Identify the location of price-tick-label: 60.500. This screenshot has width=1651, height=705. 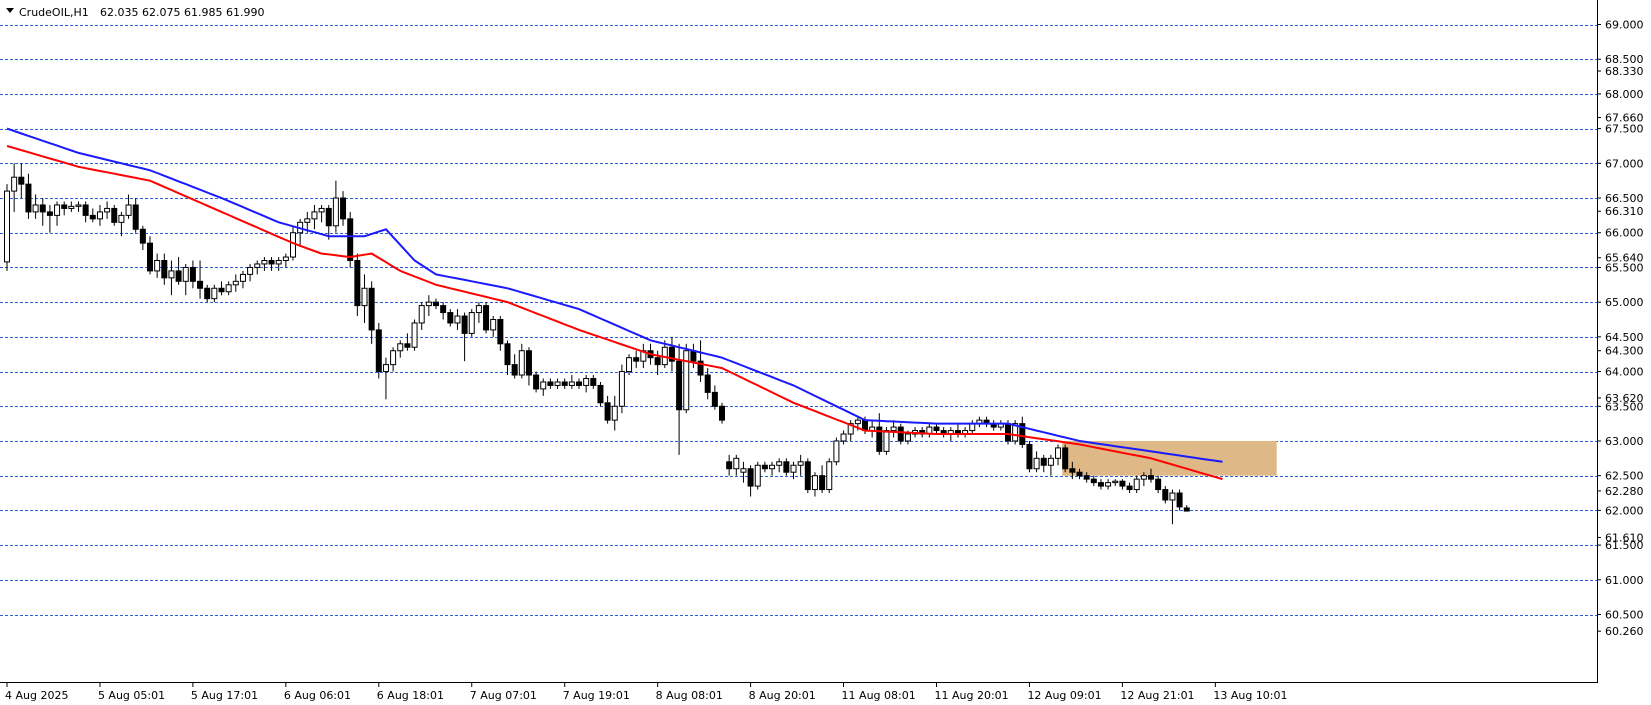
(1624, 615).